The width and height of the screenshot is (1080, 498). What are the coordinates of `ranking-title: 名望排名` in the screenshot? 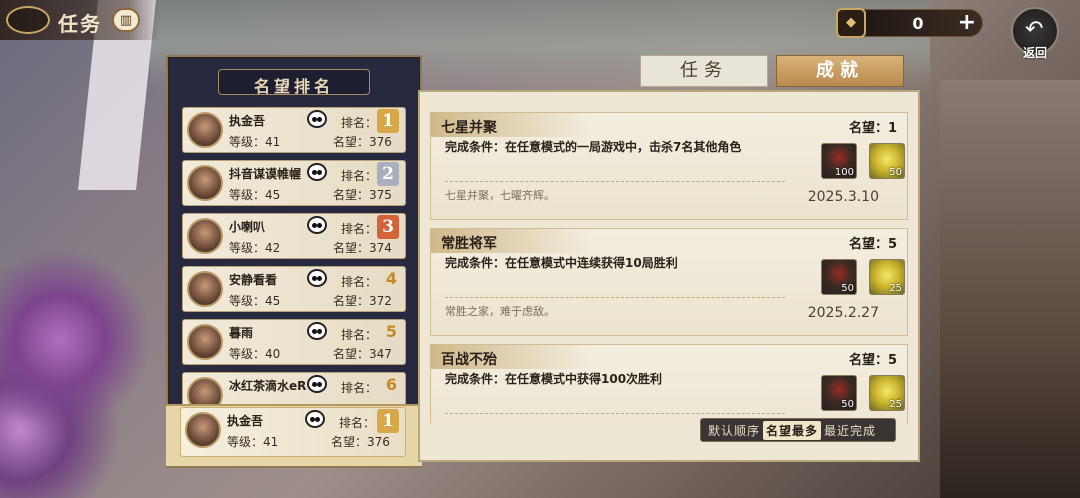 It's located at (293, 86).